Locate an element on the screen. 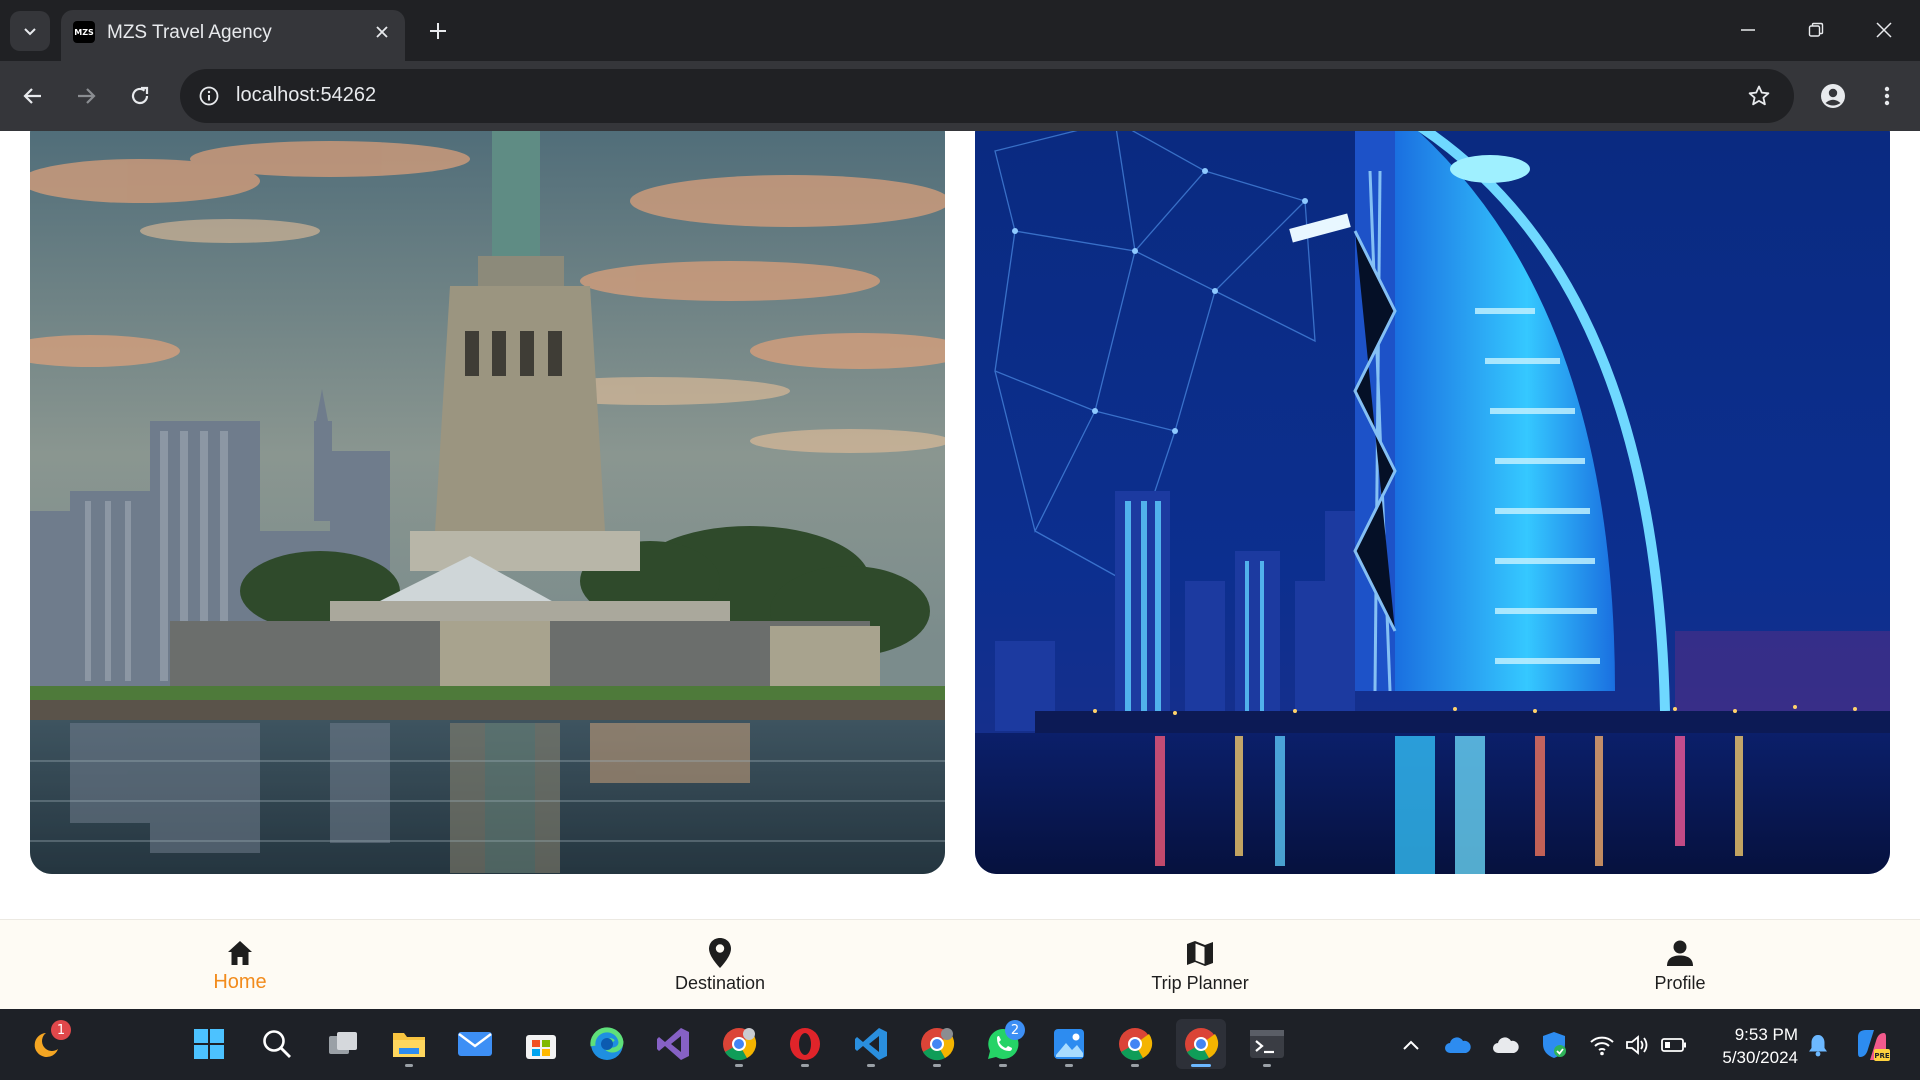  start-button is located at coordinates (209, 1044).